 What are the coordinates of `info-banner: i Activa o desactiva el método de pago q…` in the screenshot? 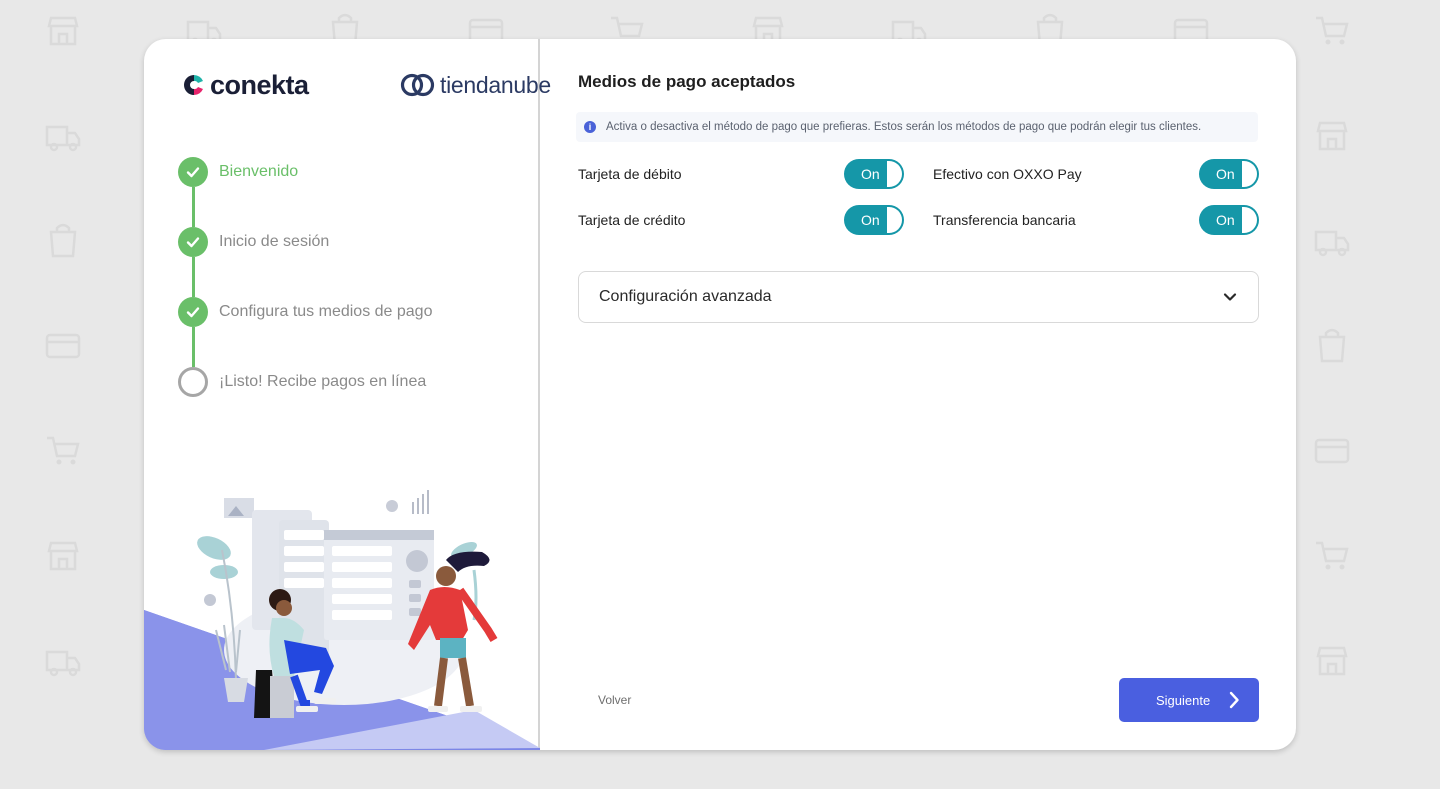 It's located at (917, 127).